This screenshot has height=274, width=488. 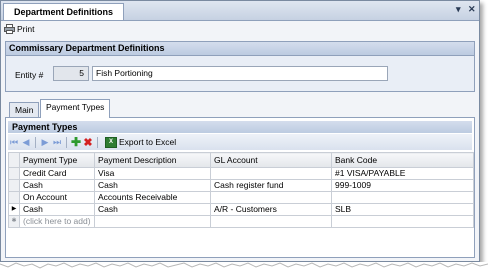 I want to click on export-to-excel-button: X Export to Excel, so click(x=141, y=142).